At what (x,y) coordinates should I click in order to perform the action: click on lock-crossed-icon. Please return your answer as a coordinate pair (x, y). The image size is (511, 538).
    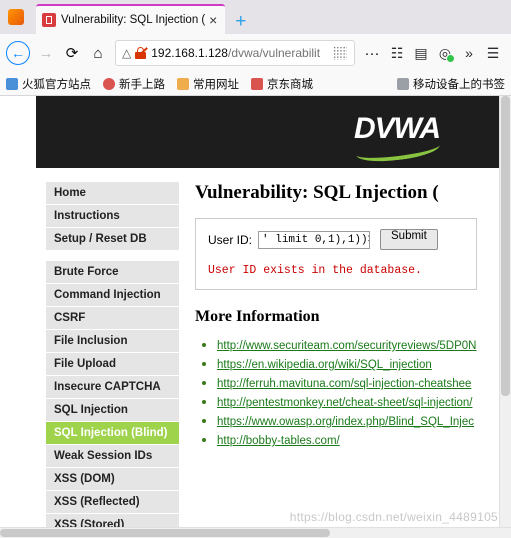
    Looking at the image, I should click on (141, 53).